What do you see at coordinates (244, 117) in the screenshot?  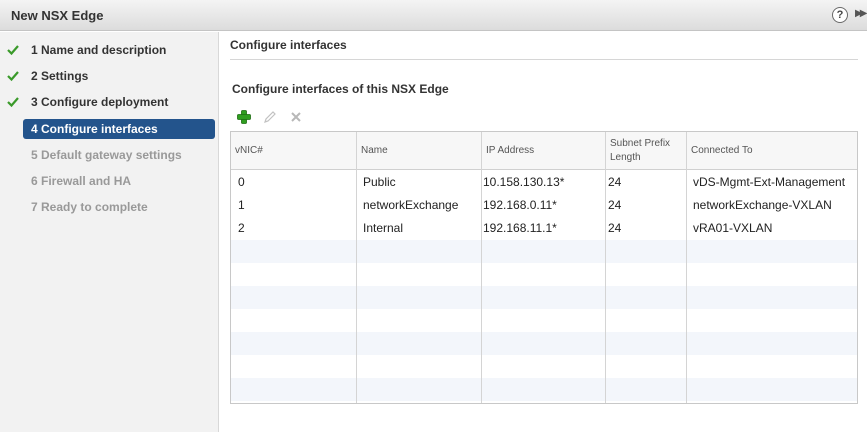 I see `add-icon` at bounding box center [244, 117].